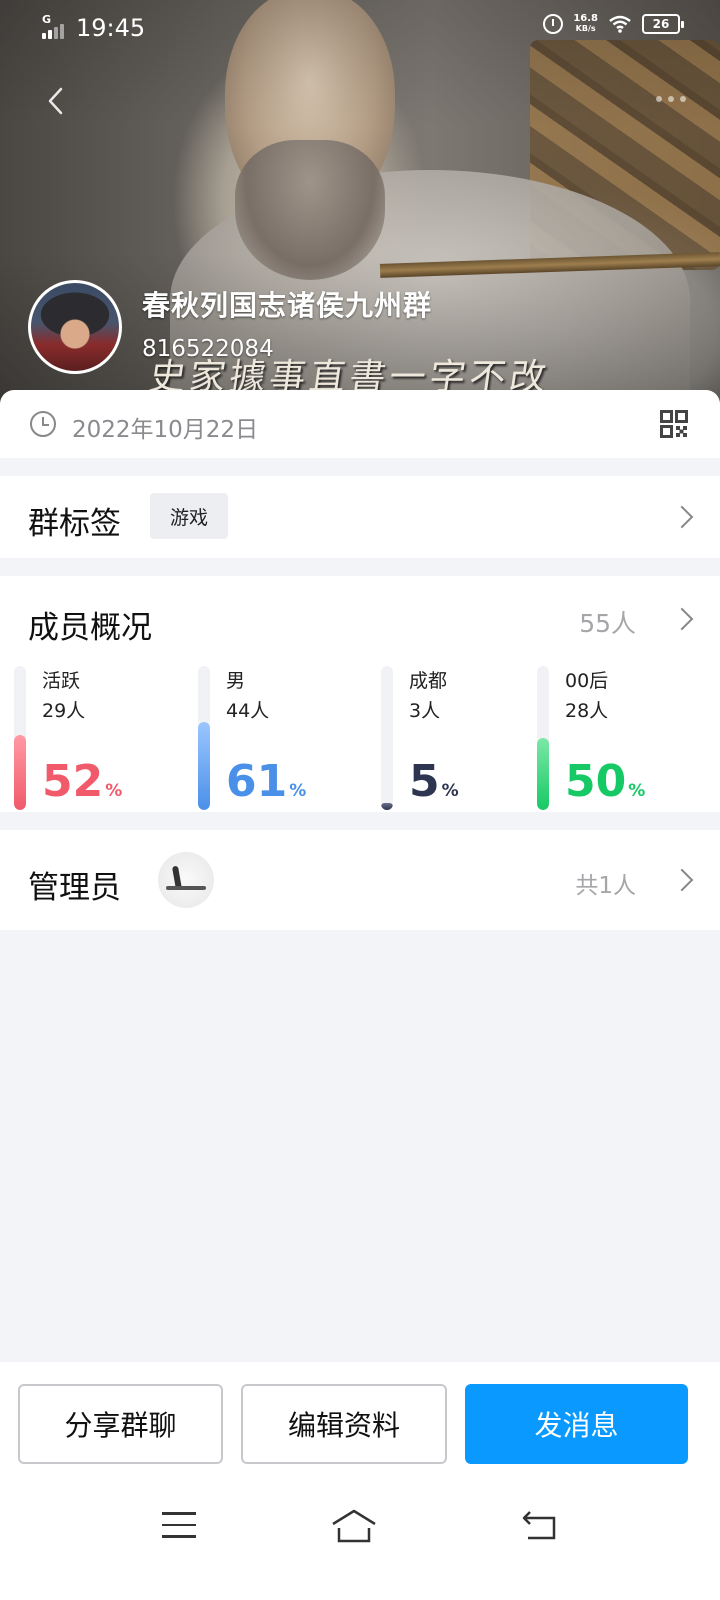 The height and width of the screenshot is (1600, 720). What do you see at coordinates (189, 516) in the screenshot?
I see `group-tag-chip: 游戏` at bounding box center [189, 516].